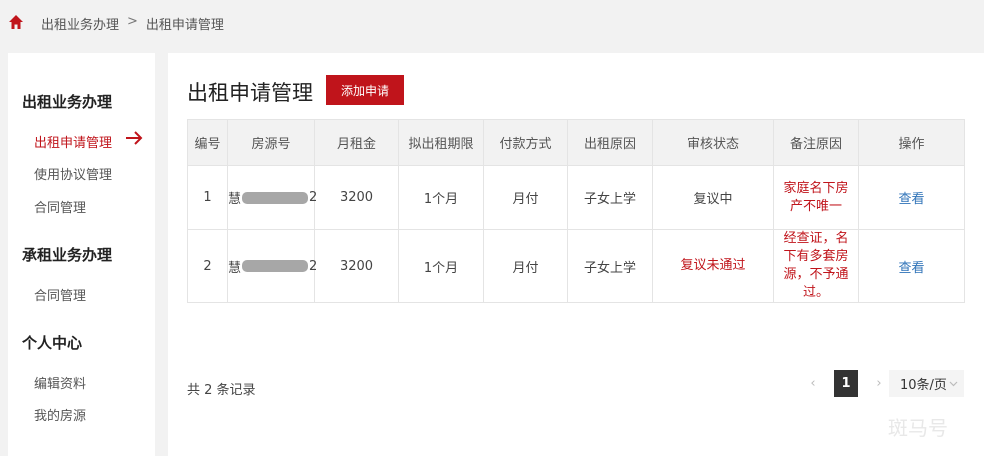  Describe the element at coordinates (816, 266) in the screenshot. I see `cell-remark: 经查证，名下有多套房源，不予通过。` at that location.